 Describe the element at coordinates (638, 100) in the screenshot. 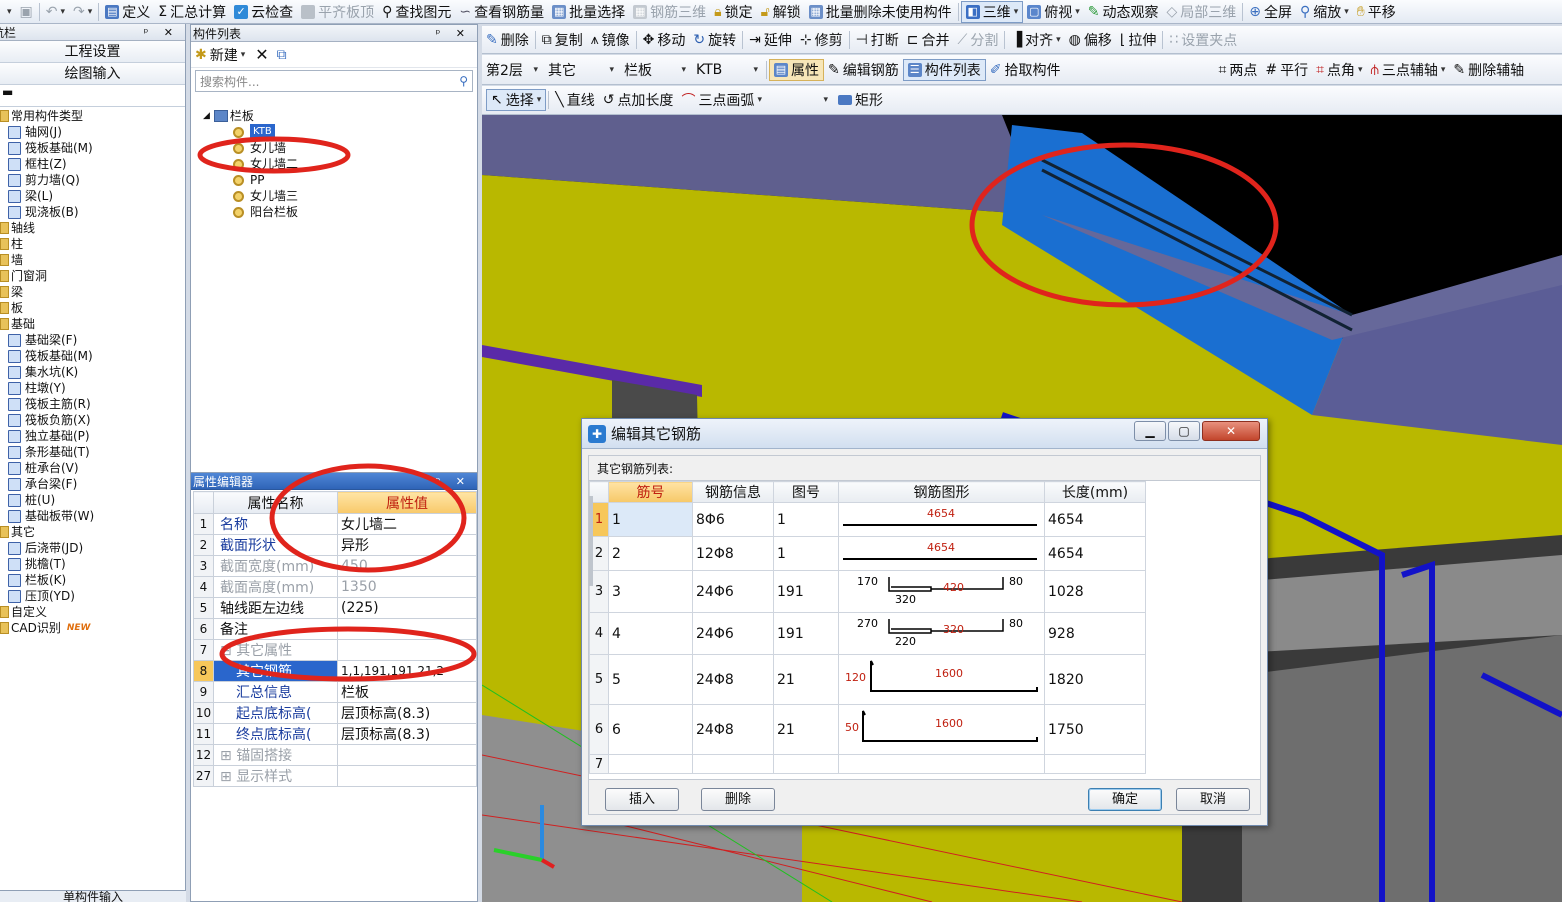

I see `point-length-tool-button: ↺ 点加长度` at that location.